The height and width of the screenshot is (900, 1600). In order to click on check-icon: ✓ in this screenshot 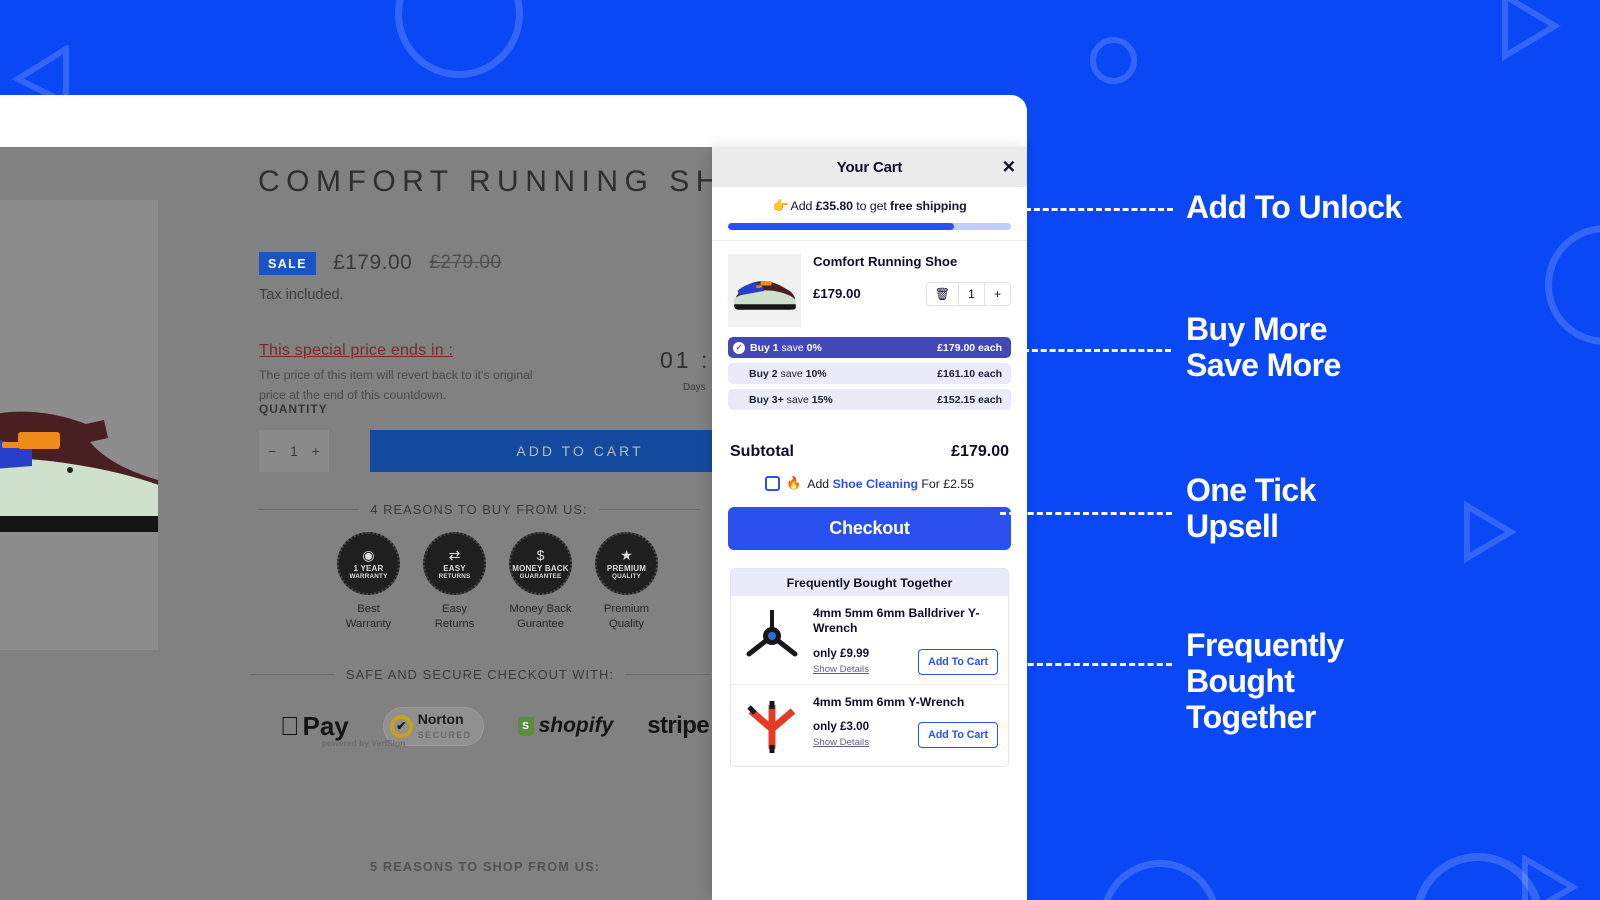, I will do `click(739, 347)`.